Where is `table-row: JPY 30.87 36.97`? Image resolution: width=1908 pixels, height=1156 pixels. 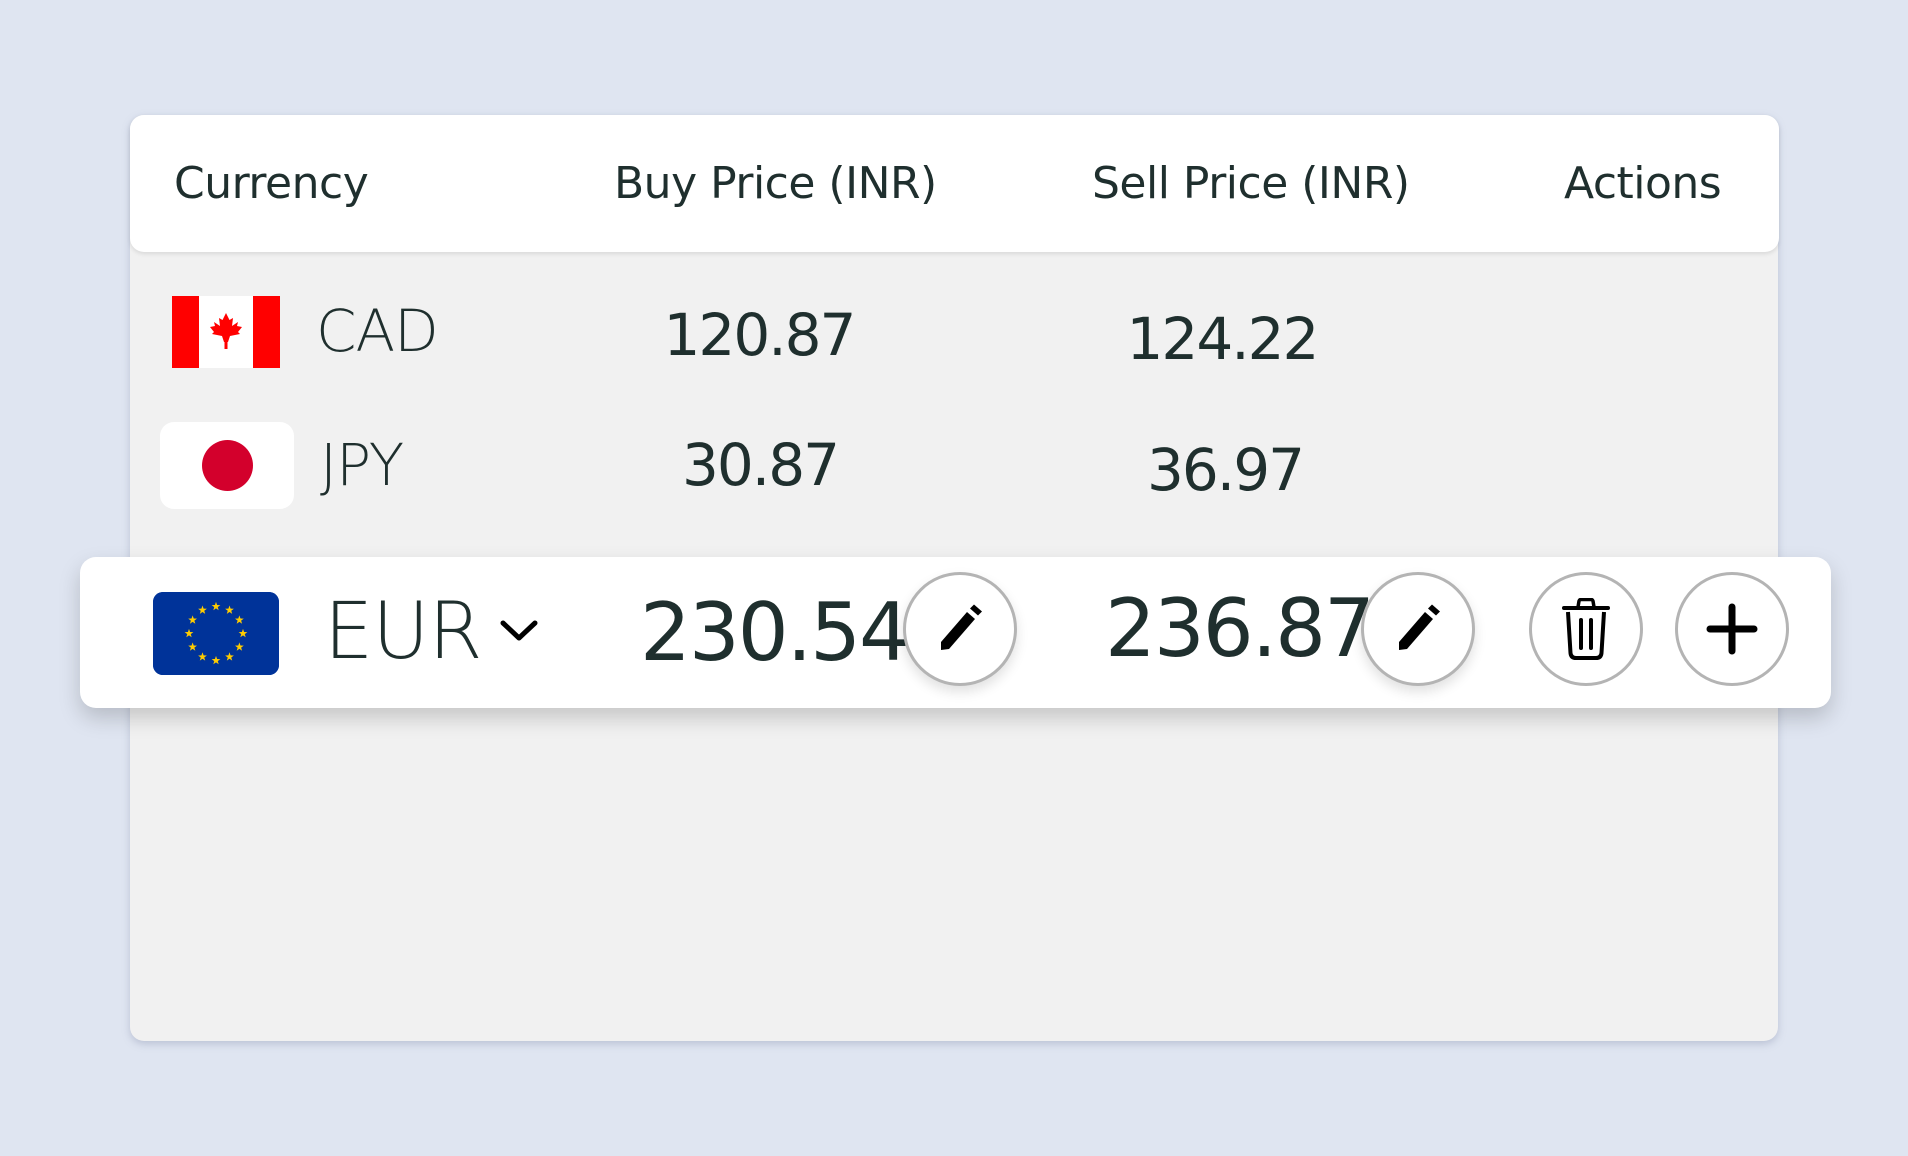 table-row: JPY 30.87 36.97 is located at coordinates (954, 475).